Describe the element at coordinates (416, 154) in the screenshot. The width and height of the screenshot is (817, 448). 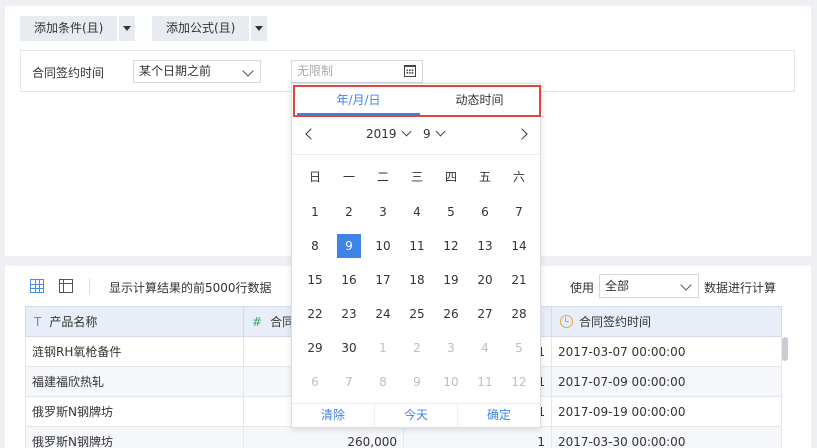
I see `calendar-divider` at that location.